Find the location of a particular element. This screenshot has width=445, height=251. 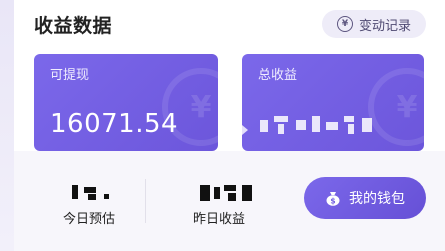

withdrawable-amount: 16071.54 is located at coordinates (114, 124).